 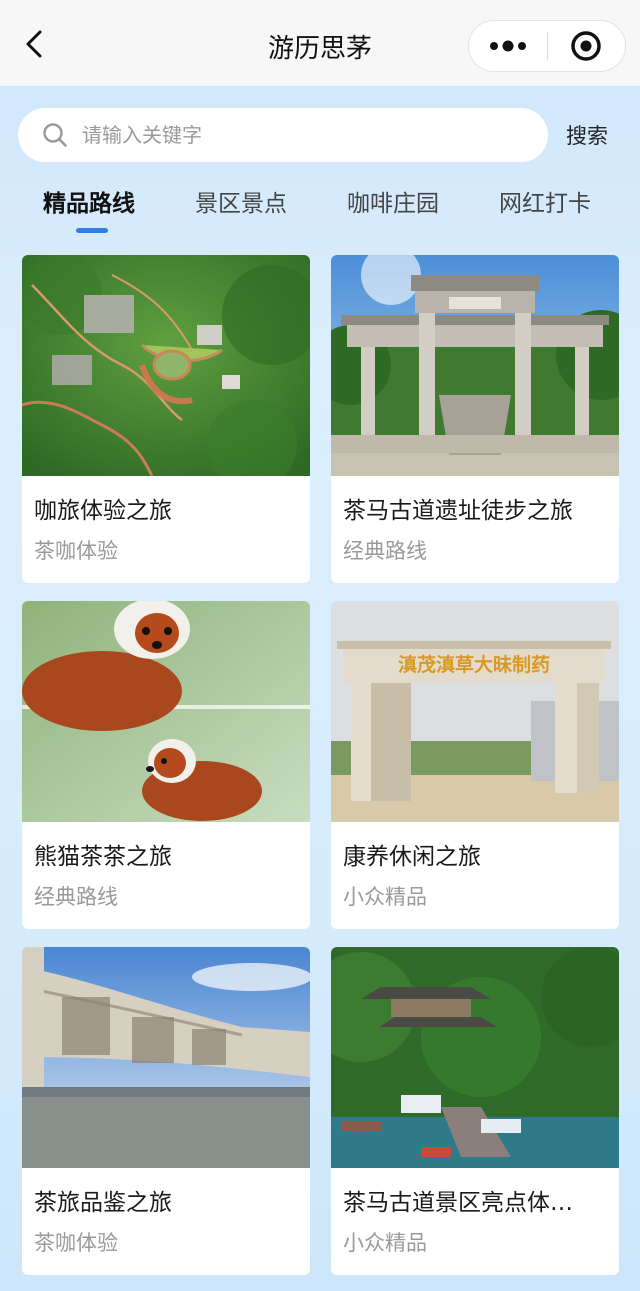 I want to click on carved-stone-pavilion-photo, so click(x=166, y=1057).